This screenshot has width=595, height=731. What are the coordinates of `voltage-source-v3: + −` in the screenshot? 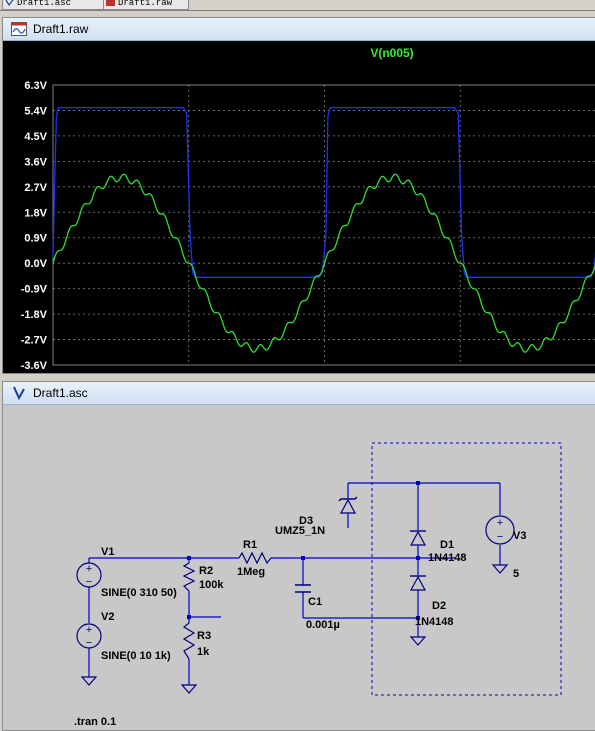 It's located at (500, 530).